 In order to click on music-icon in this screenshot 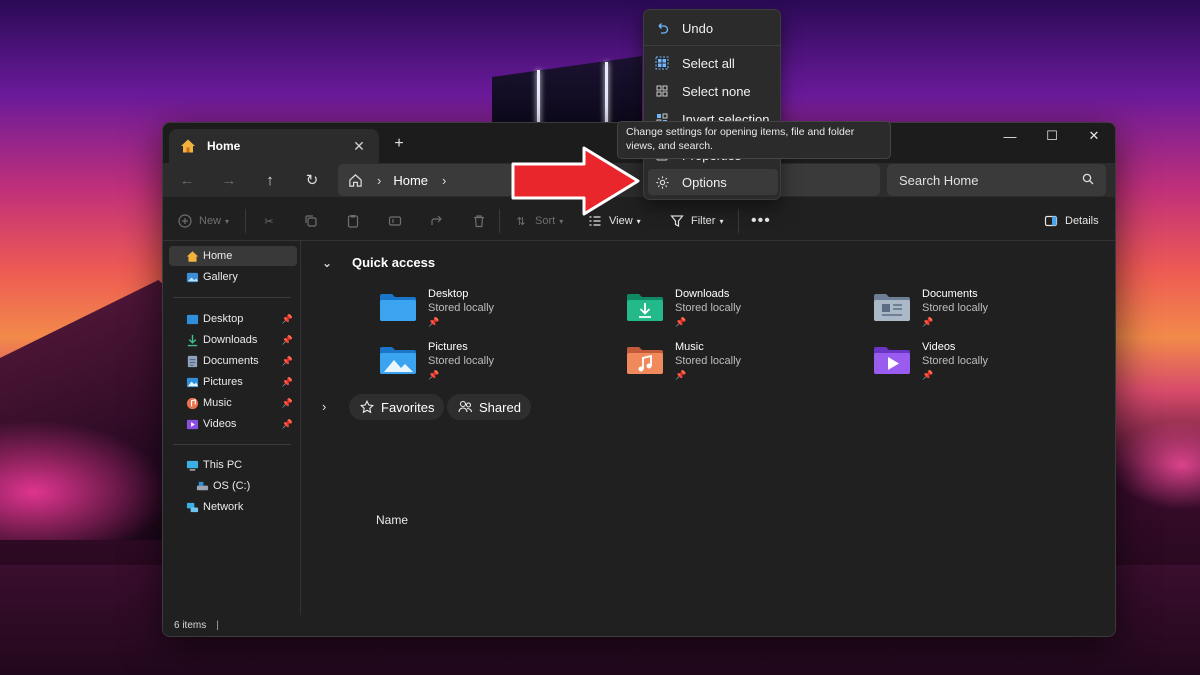, I will do `click(192, 403)`.